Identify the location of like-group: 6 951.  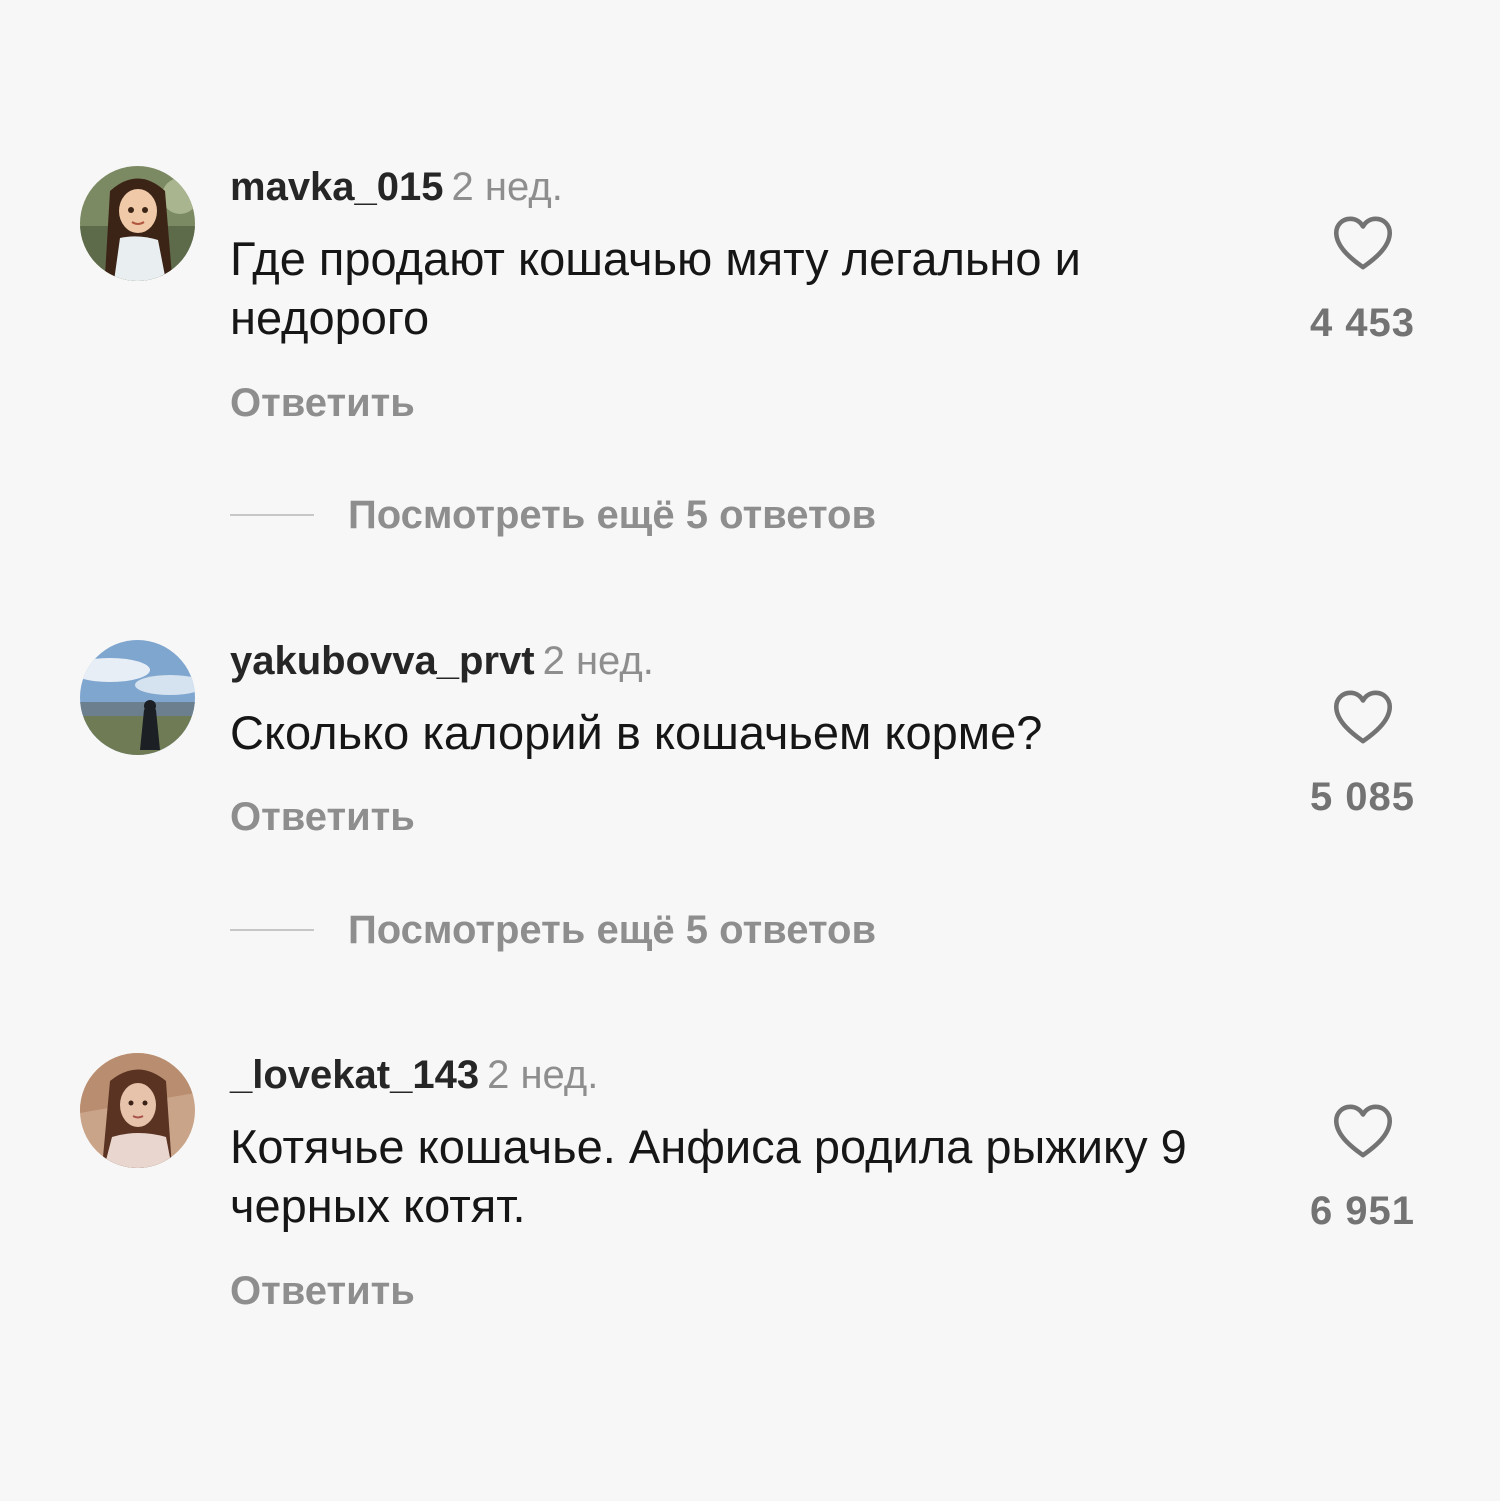
(1362, 1169).